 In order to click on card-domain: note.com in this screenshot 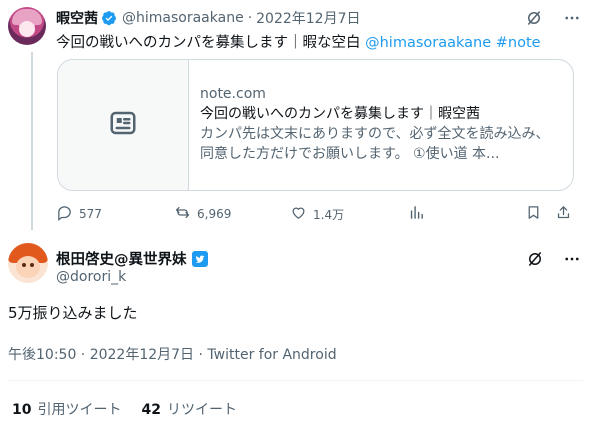, I will do `click(233, 94)`.